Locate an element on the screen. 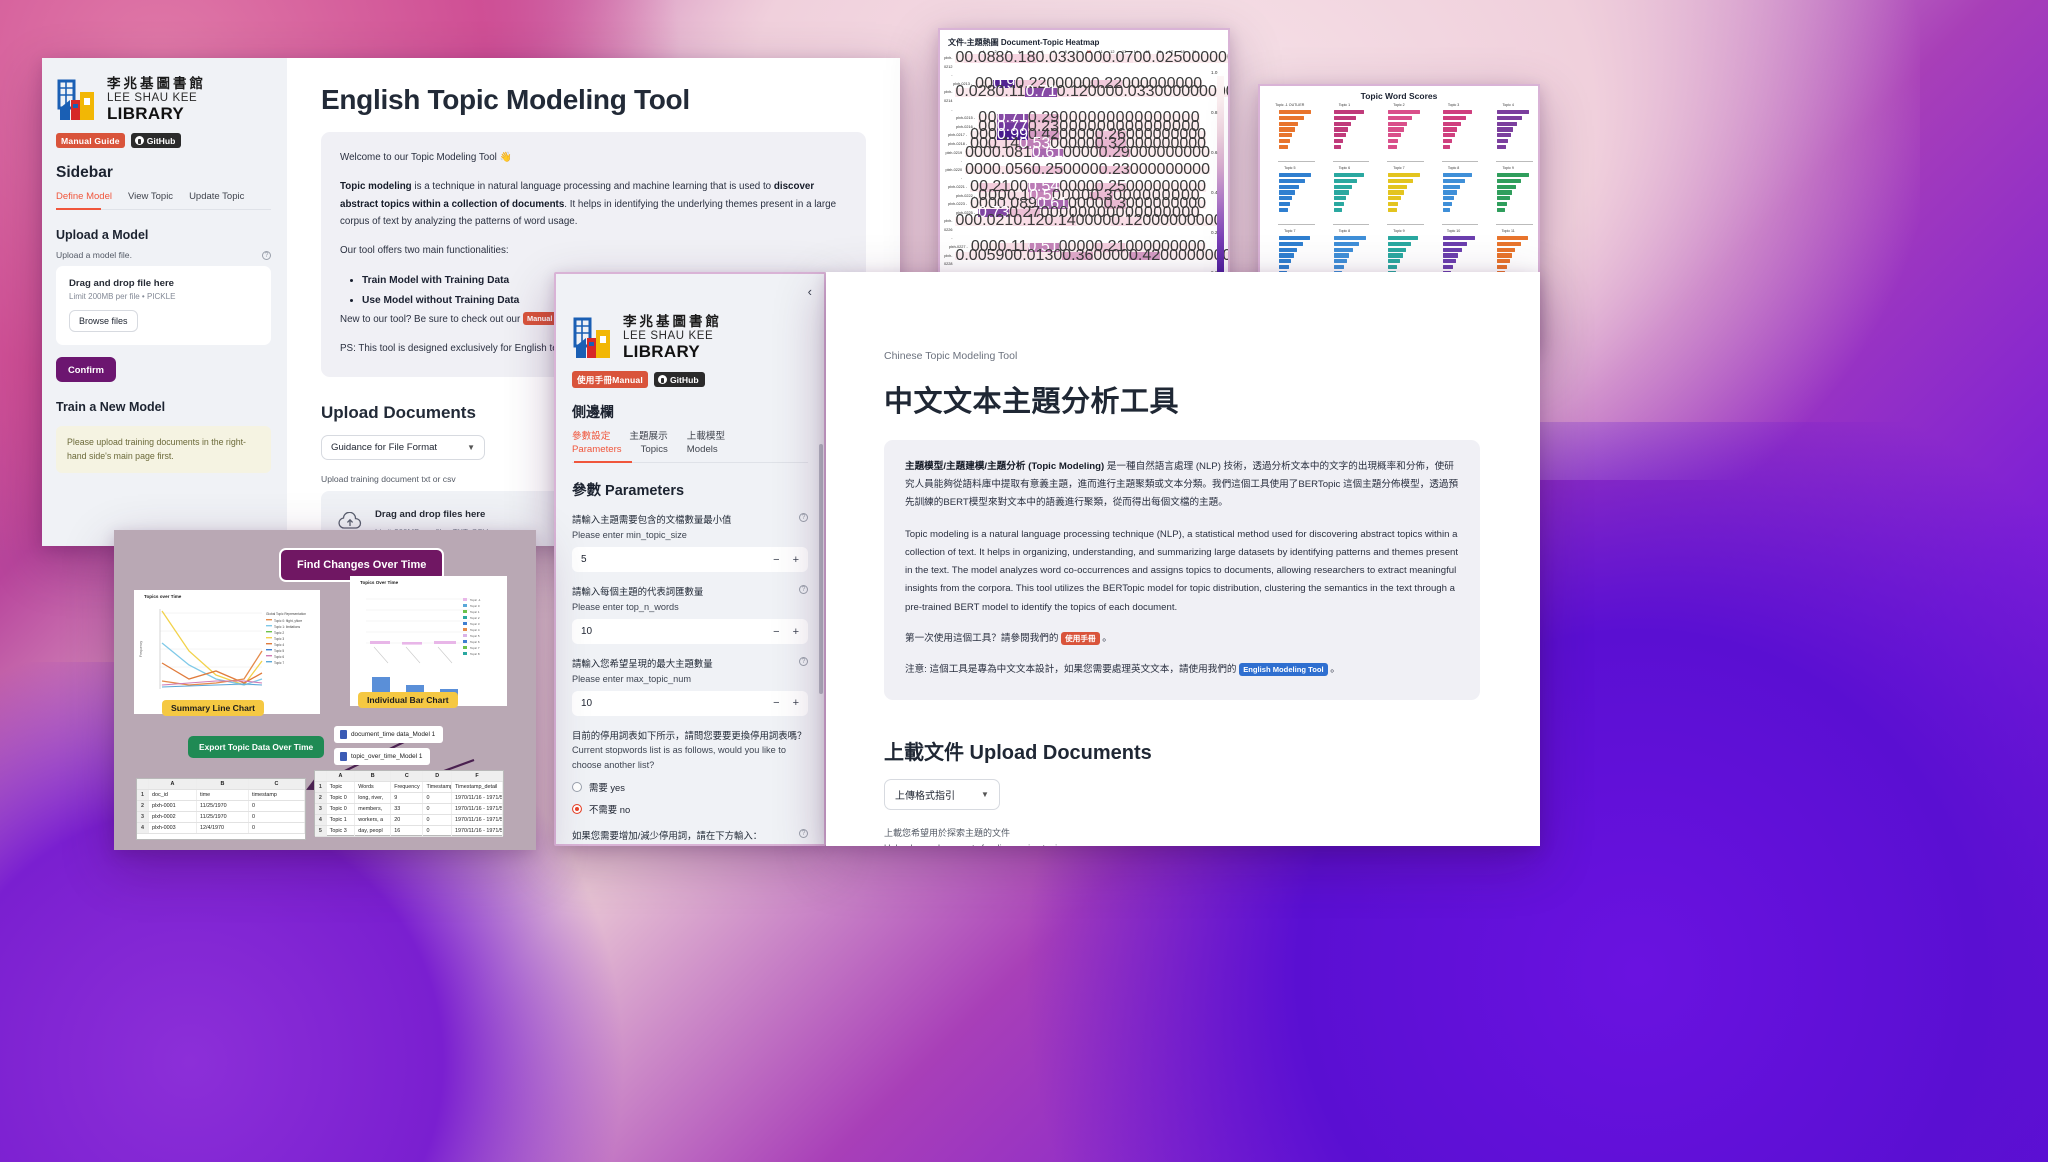  tab-models-cn: 上載模型 is located at coordinates (706, 435).